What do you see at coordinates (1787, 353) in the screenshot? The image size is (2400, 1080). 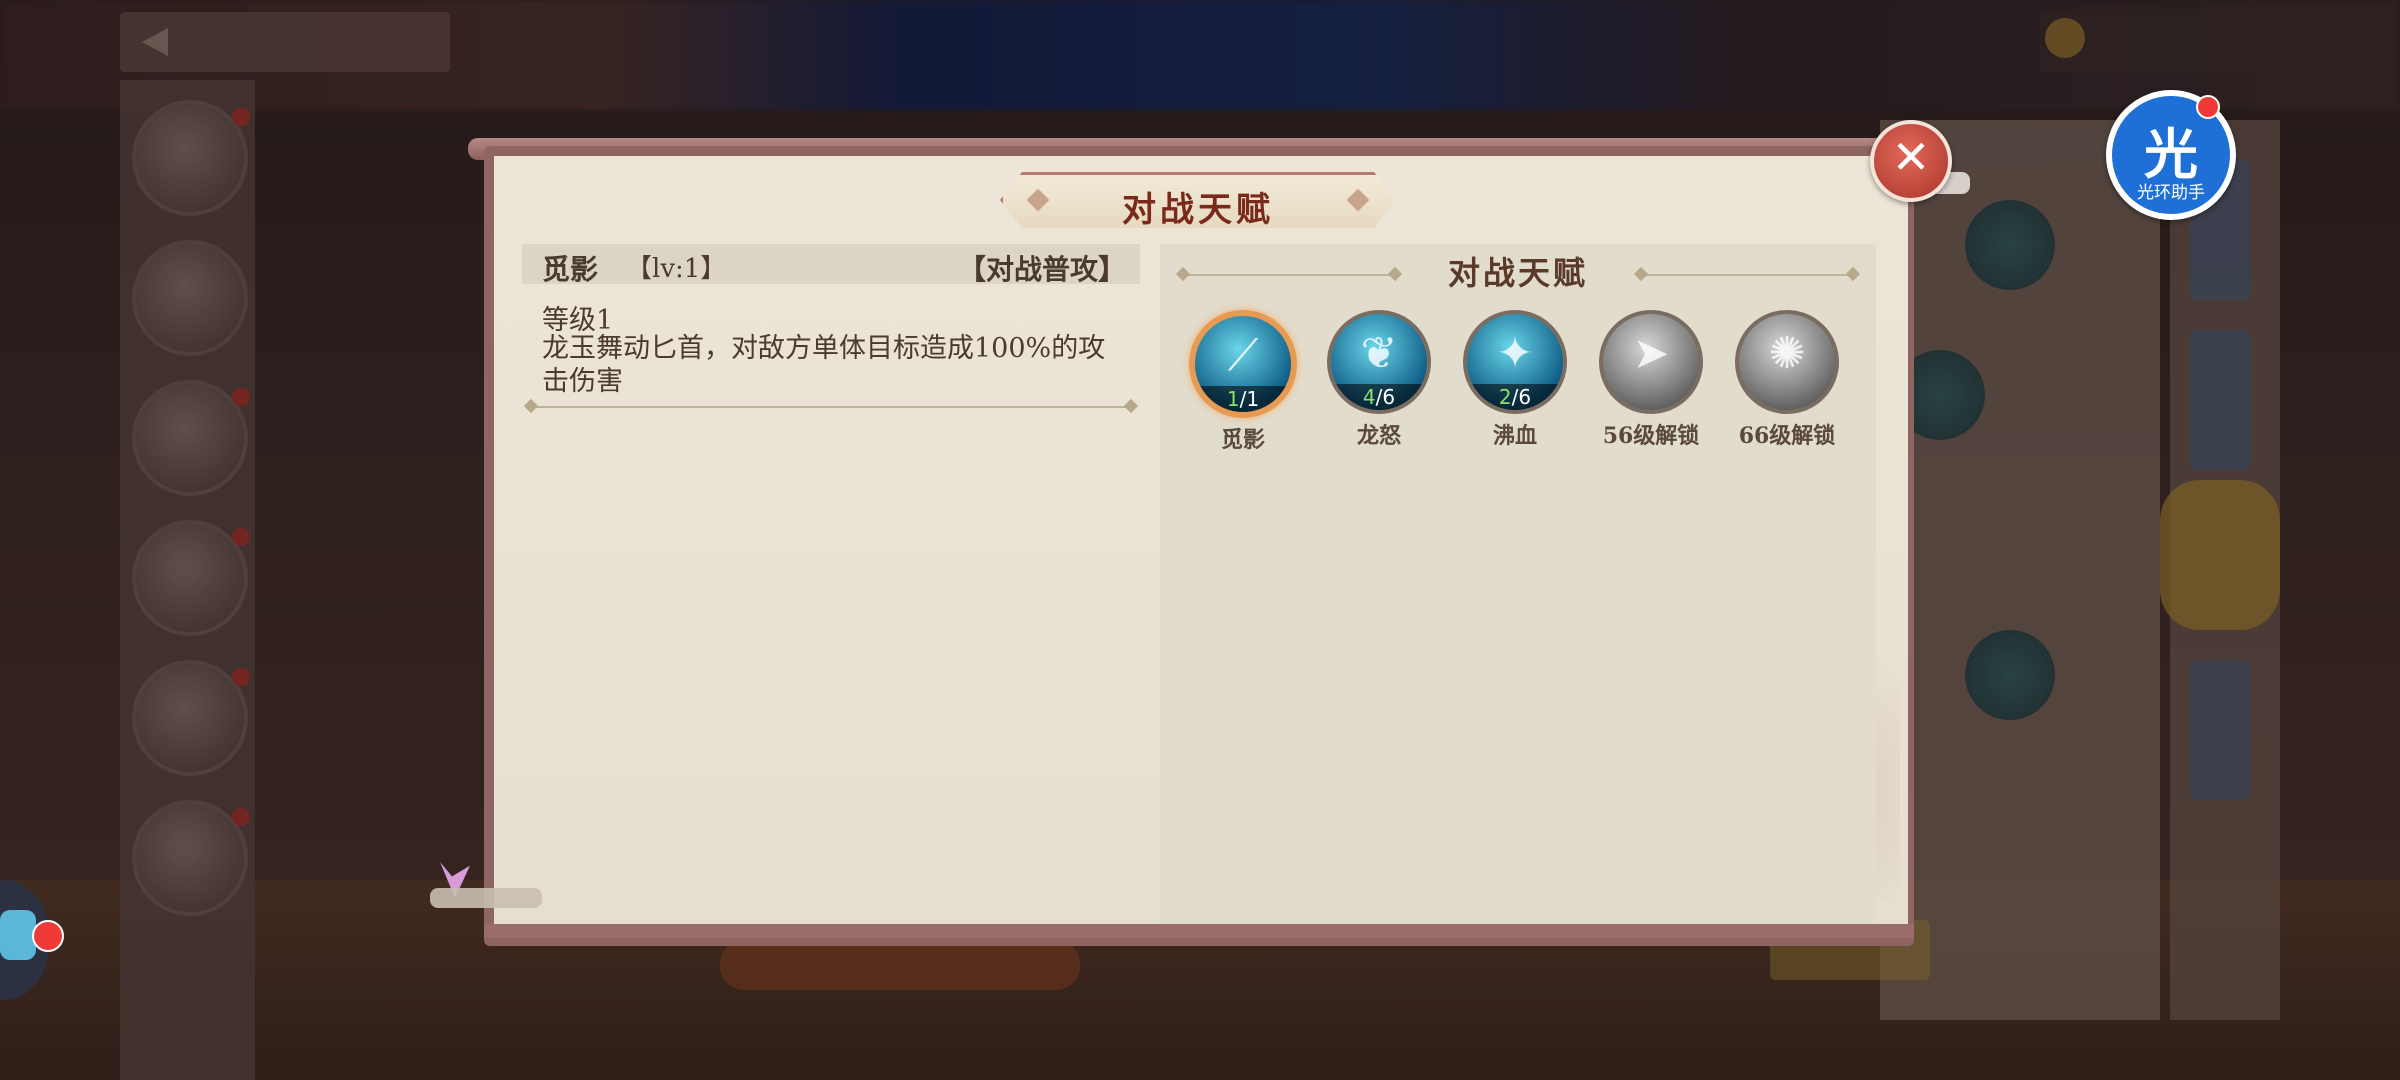 I see `talent-glyph: ✺` at bounding box center [1787, 353].